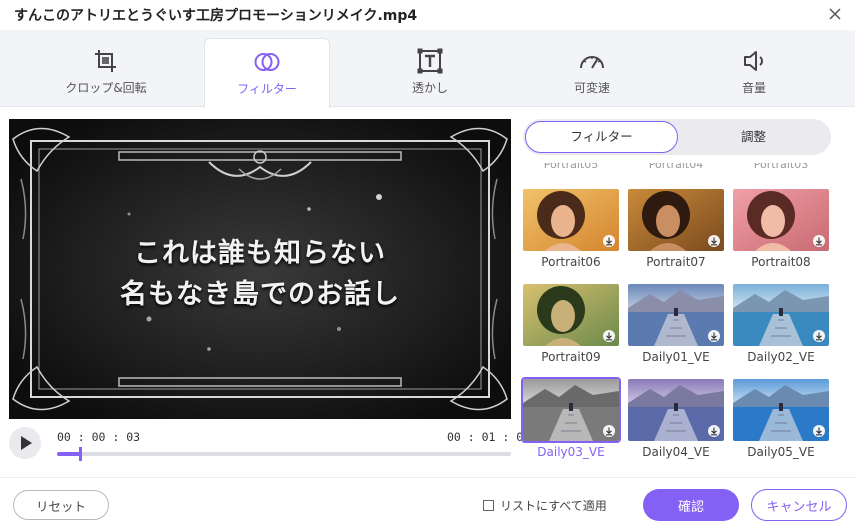 This screenshot has width=855, height=527. Describe the element at coordinates (691, 505) in the screenshot. I see `confirm-button: 確認` at that location.